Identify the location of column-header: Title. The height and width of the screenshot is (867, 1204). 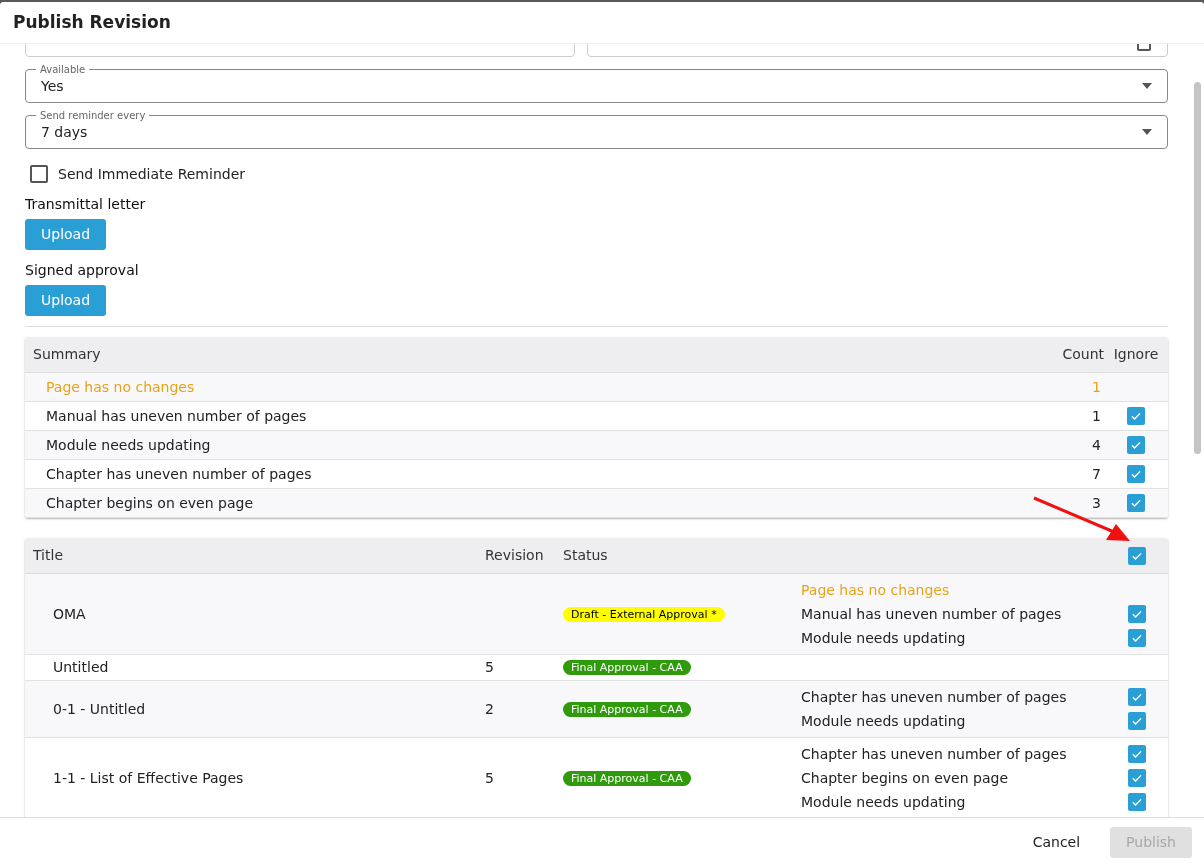
(48, 555).